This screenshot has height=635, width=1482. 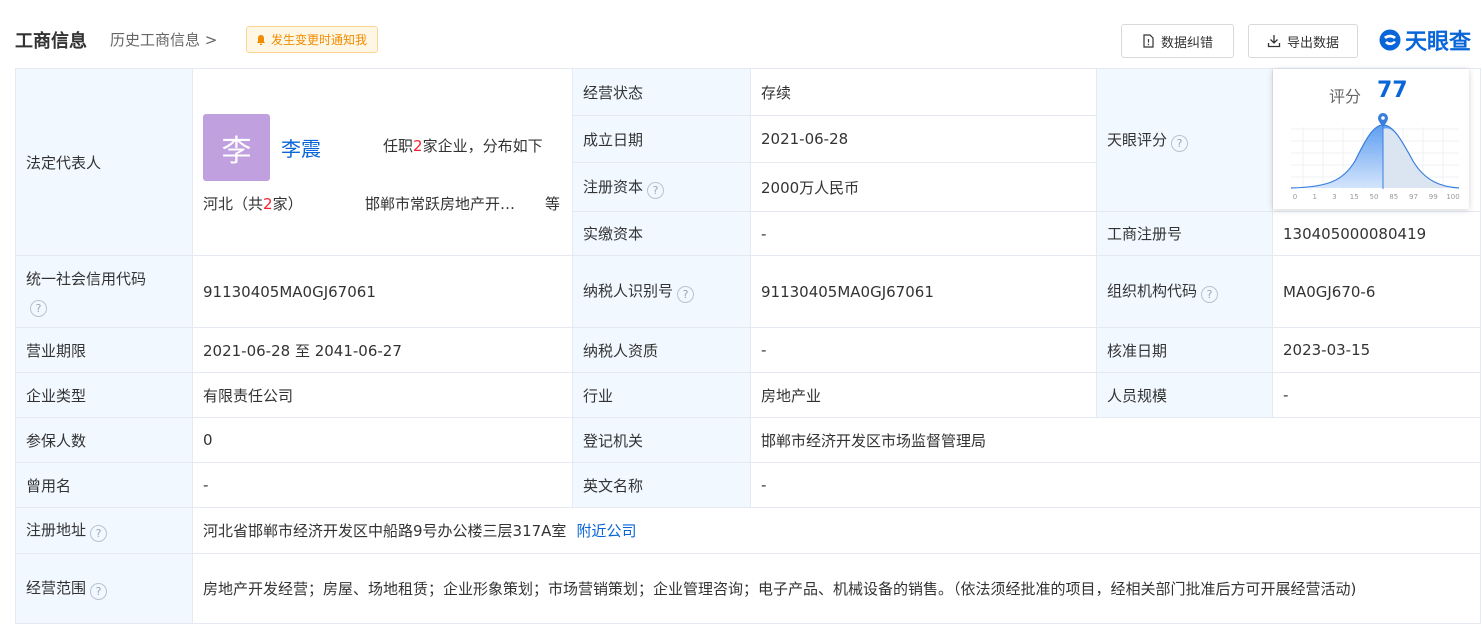 What do you see at coordinates (661, 395) in the screenshot?
I see `industry-label: 行业` at bounding box center [661, 395].